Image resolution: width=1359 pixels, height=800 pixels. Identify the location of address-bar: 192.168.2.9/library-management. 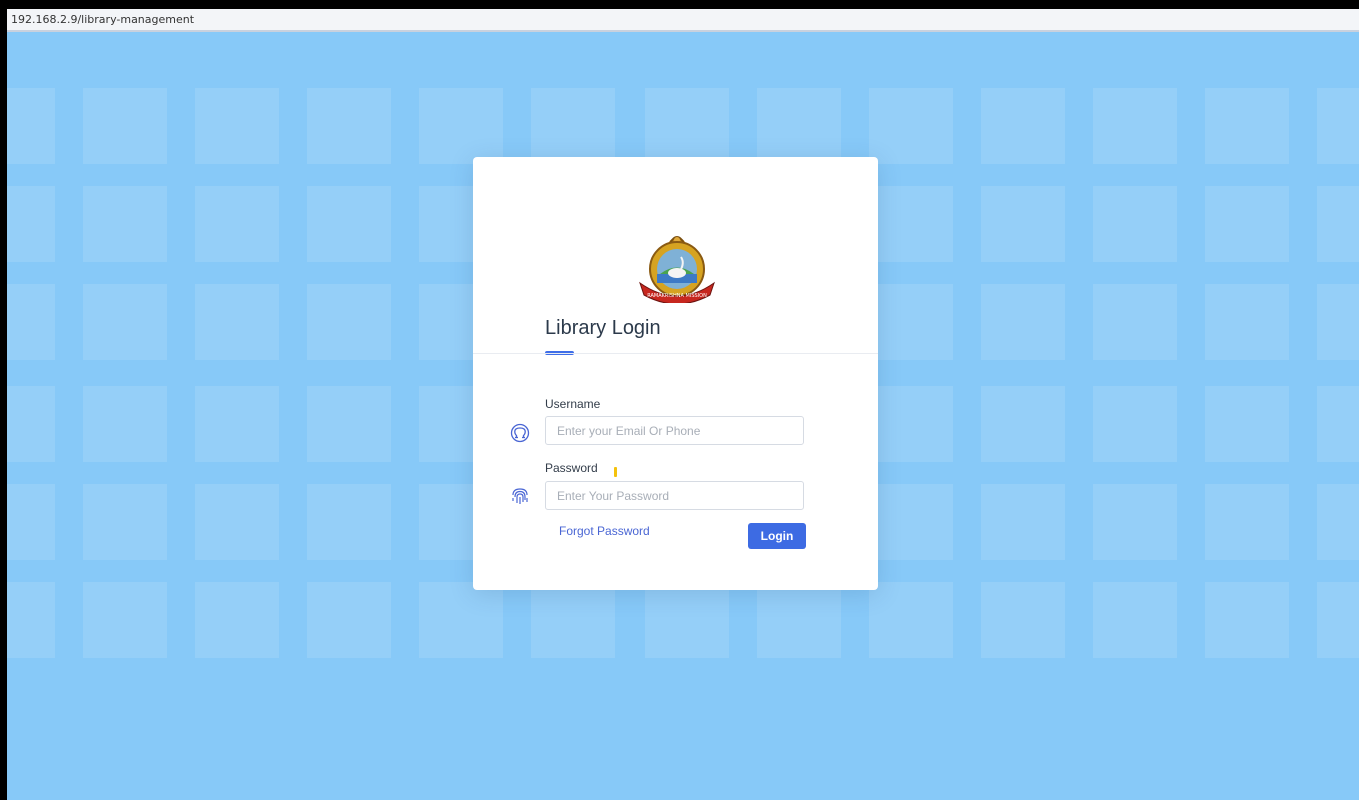
(683, 20).